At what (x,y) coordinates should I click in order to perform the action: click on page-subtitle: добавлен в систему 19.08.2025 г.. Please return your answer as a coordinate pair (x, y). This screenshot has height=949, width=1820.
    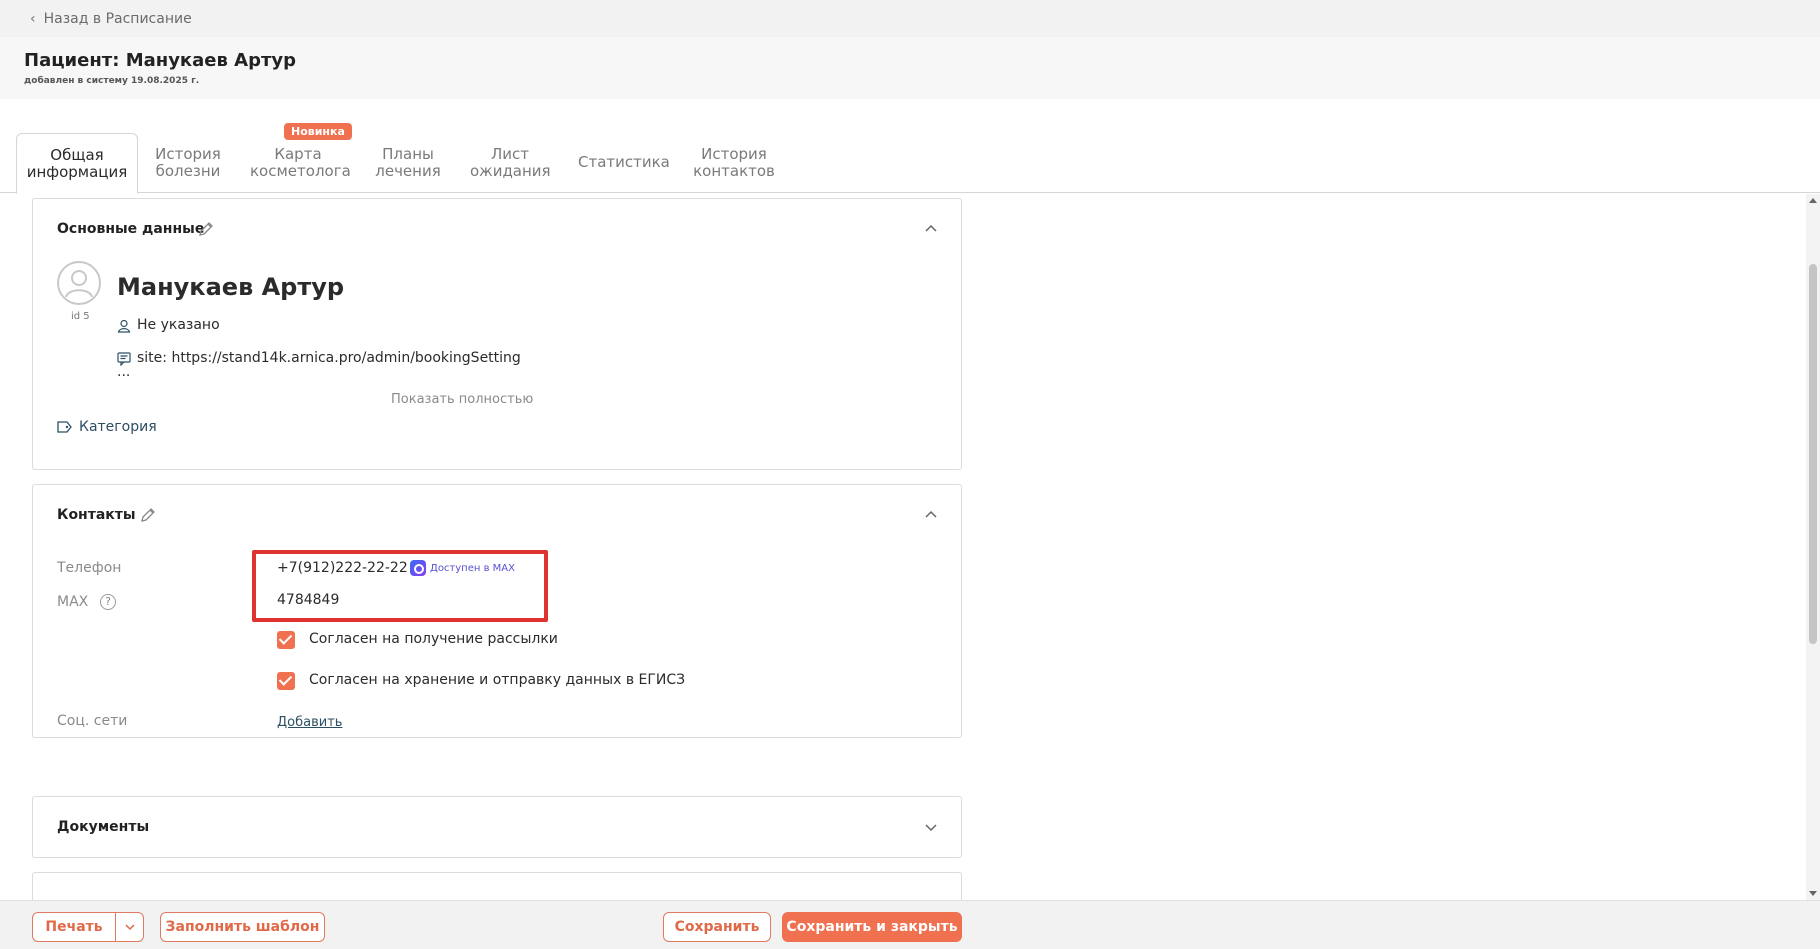
    Looking at the image, I should click on (112, 81).